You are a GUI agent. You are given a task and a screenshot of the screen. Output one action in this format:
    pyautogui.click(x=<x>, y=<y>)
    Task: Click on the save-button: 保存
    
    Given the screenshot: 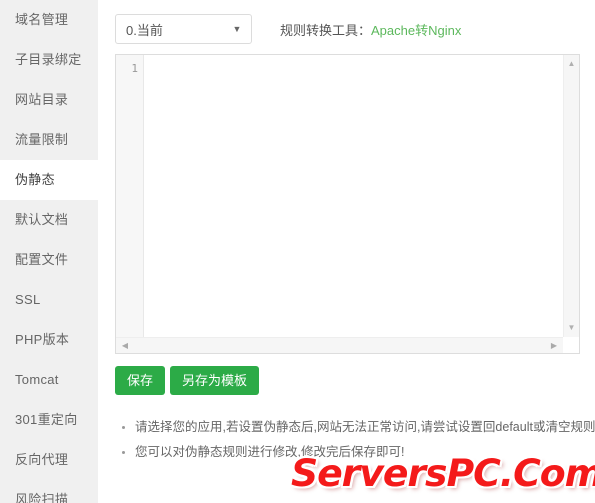 What is the action you would take?
    pyautogui.click(x=140, y=380)
    